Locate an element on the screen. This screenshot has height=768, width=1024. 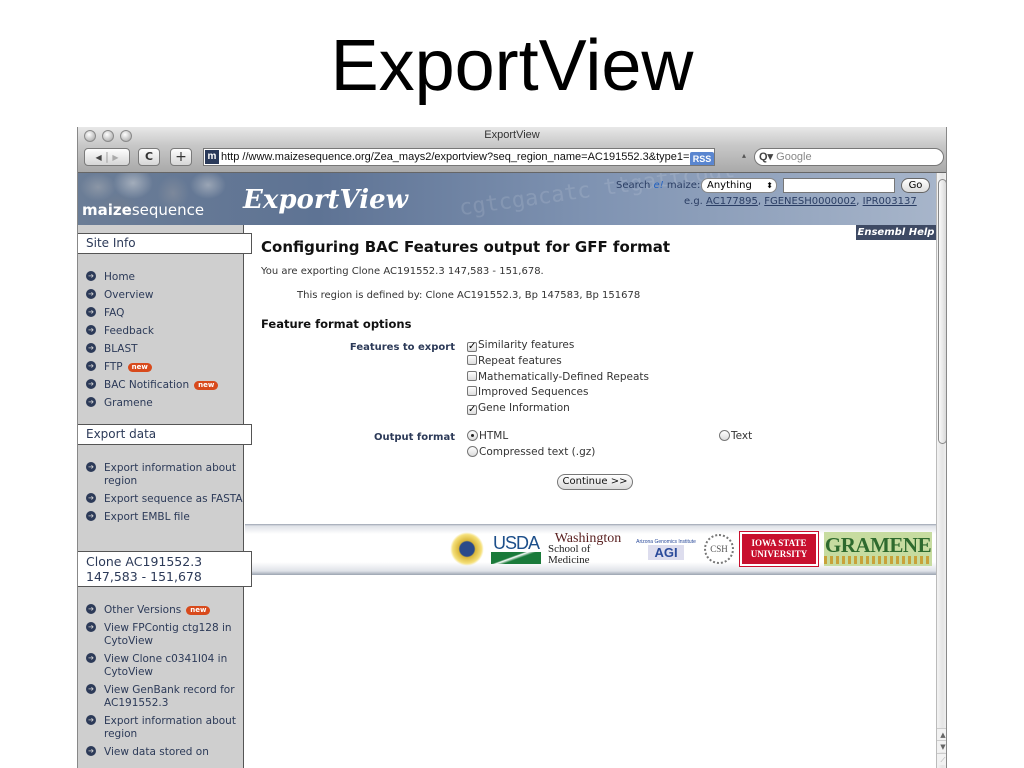
window-title: ExportView is located at coordinates (512, 135).